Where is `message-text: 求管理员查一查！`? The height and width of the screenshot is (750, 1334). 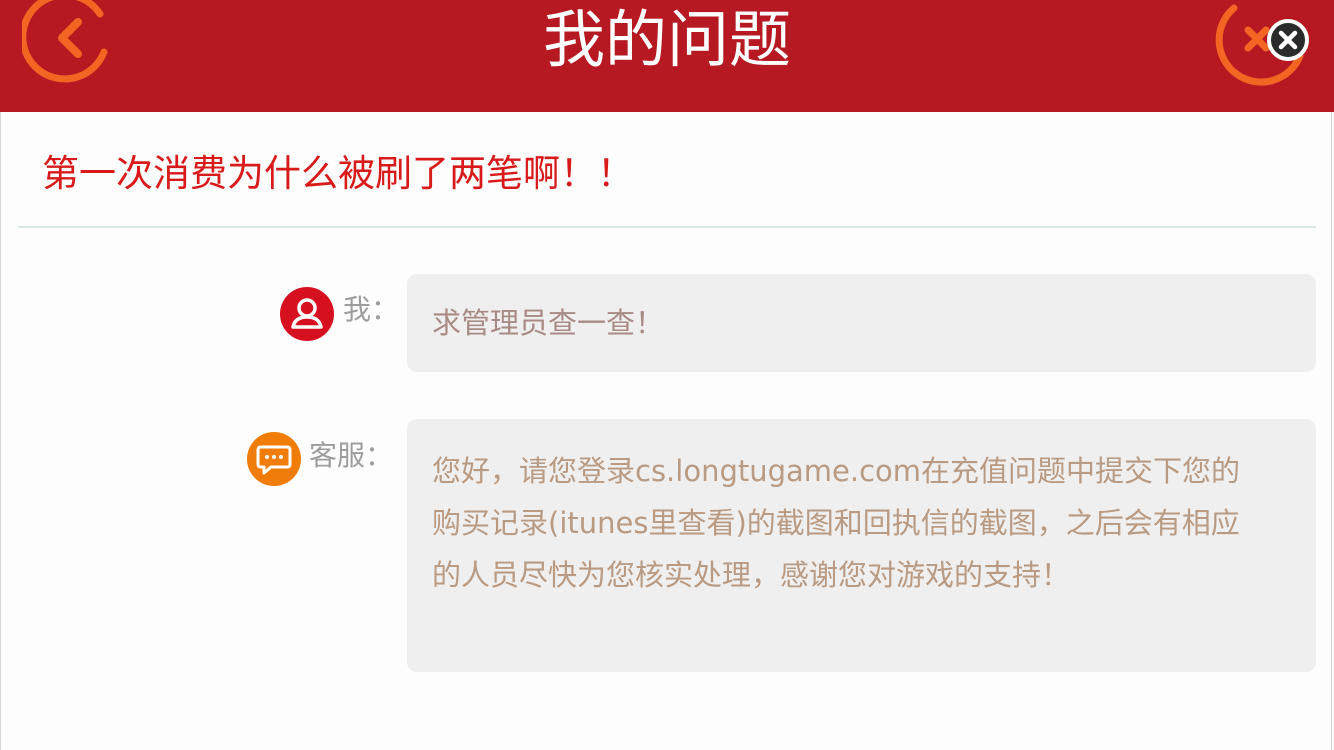
message-text: 求管理员查一查！ is located at coordinates (548, 323).